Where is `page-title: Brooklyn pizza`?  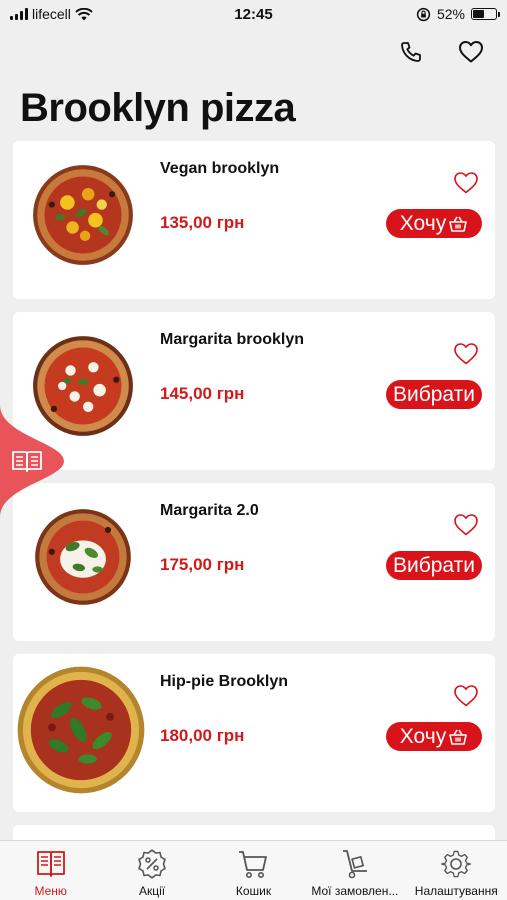 page-title: Brooklyn pizza is located at coordinates (158, 108).